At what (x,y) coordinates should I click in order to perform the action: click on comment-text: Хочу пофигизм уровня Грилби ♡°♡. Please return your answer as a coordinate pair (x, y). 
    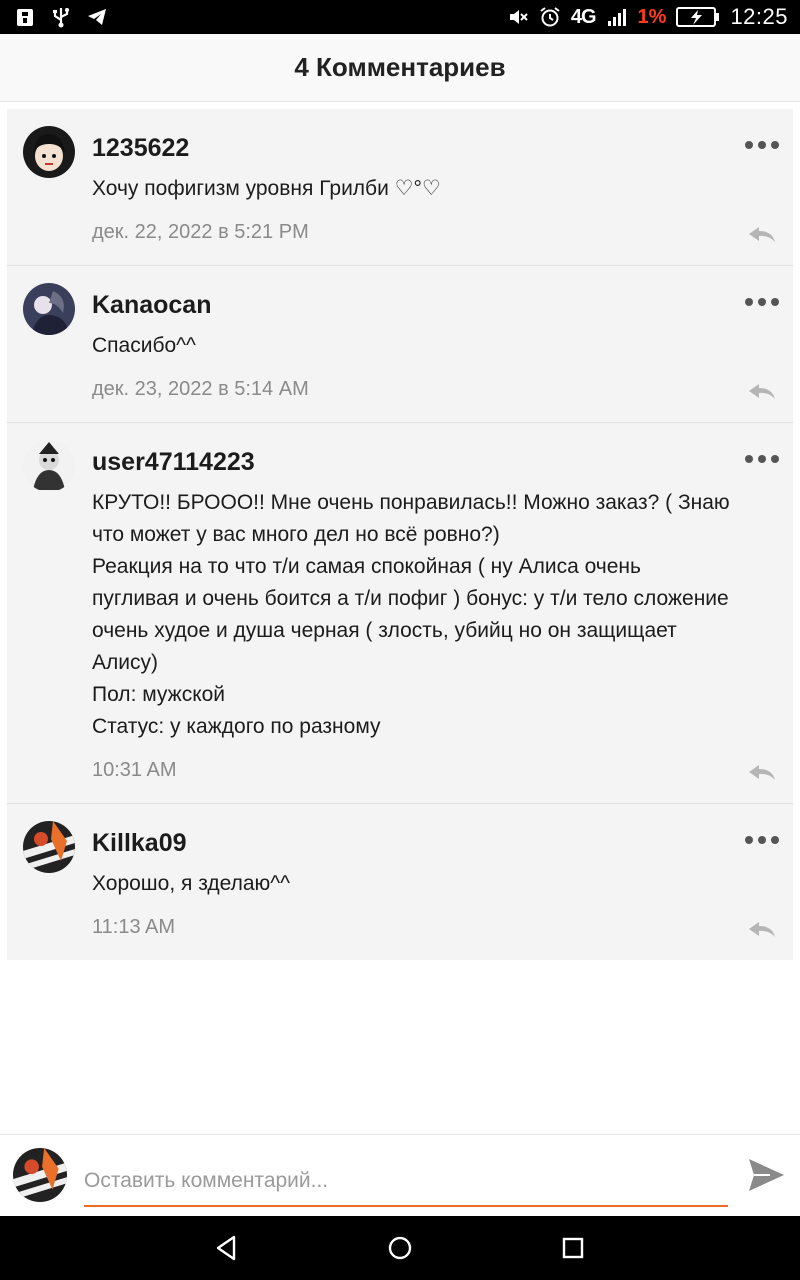
    Looking at the image, I should click on (266, 188).